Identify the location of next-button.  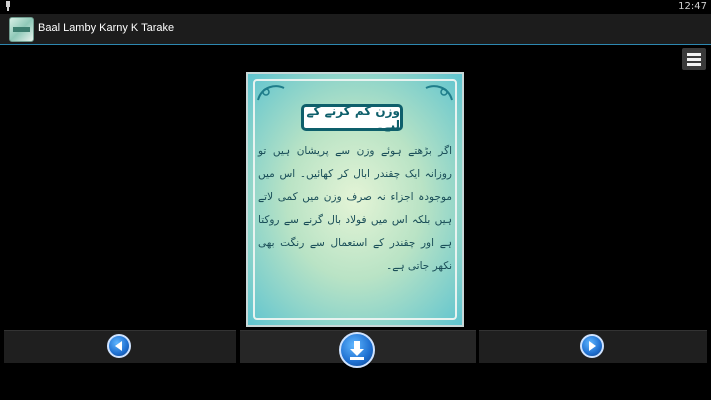
(592, 346).